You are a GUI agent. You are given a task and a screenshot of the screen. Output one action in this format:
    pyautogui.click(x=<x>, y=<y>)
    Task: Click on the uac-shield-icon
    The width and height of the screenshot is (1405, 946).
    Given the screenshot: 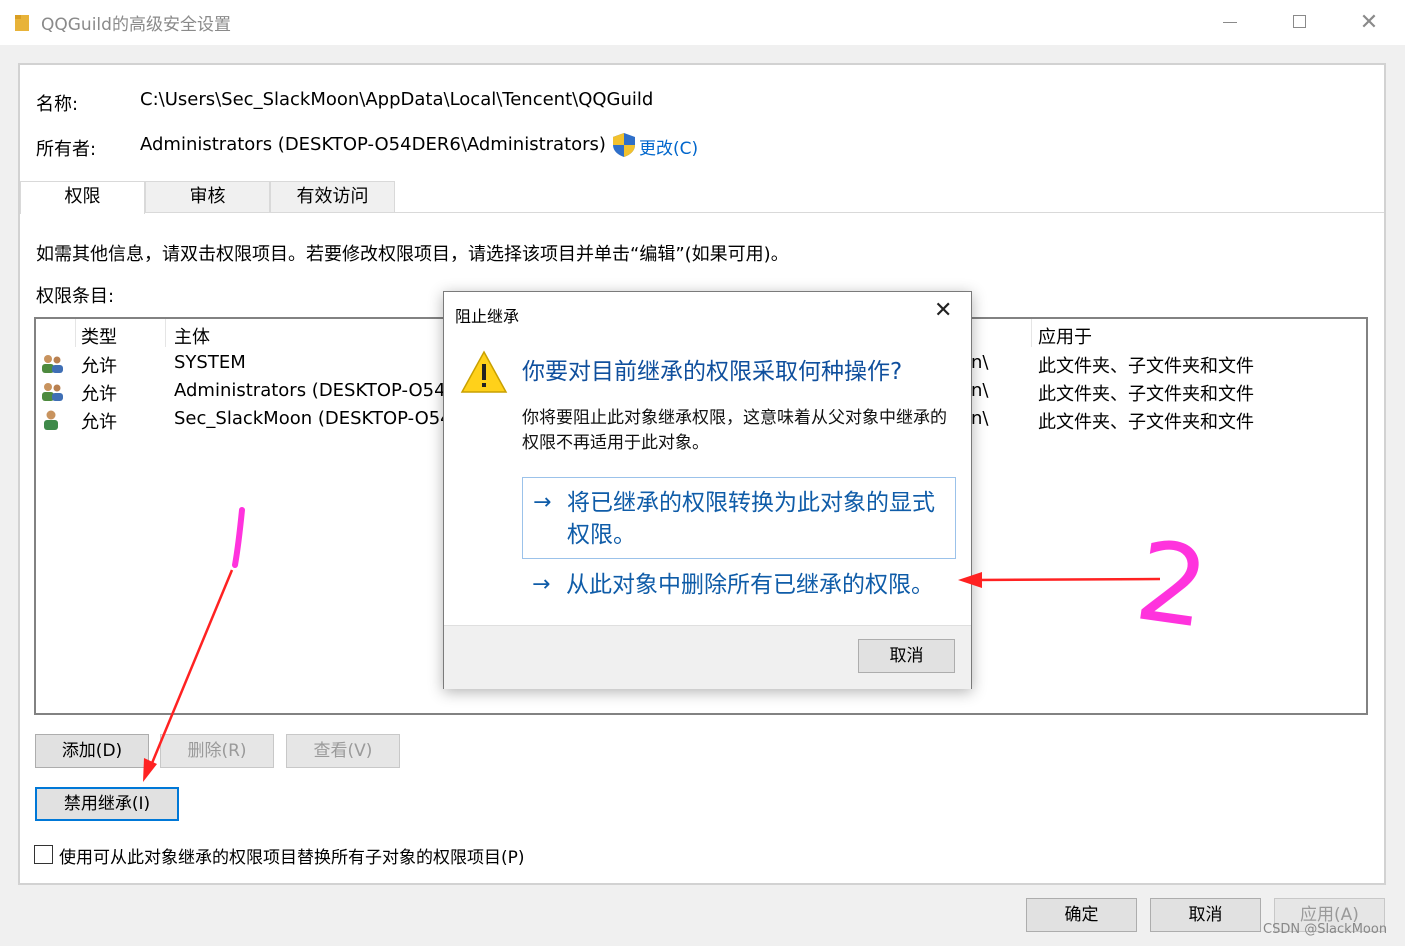 What is the action you would take?
    pyautogui.click(x=624, y=145)
    